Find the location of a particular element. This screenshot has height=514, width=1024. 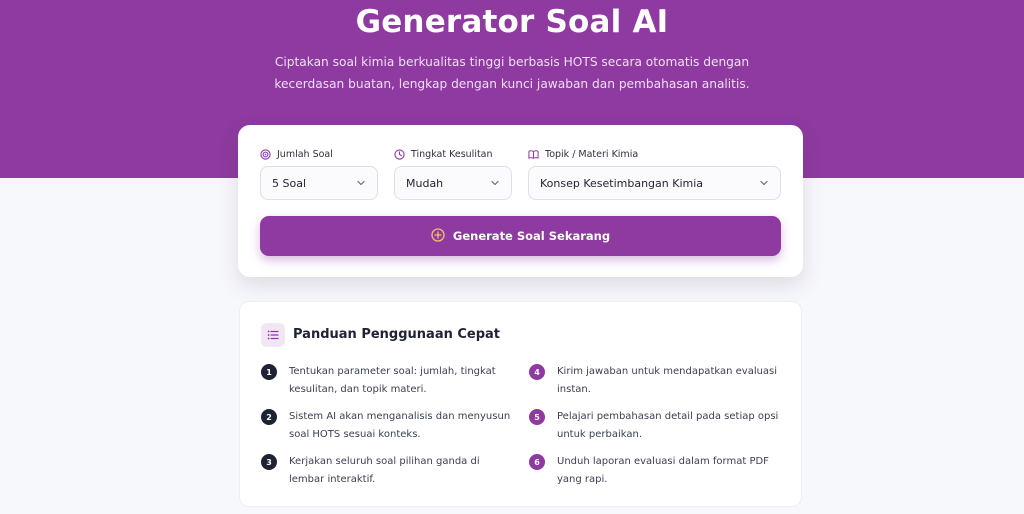

topic-select: Konsep Kesetimbangan Kimia is located at coordinates (654, 183).